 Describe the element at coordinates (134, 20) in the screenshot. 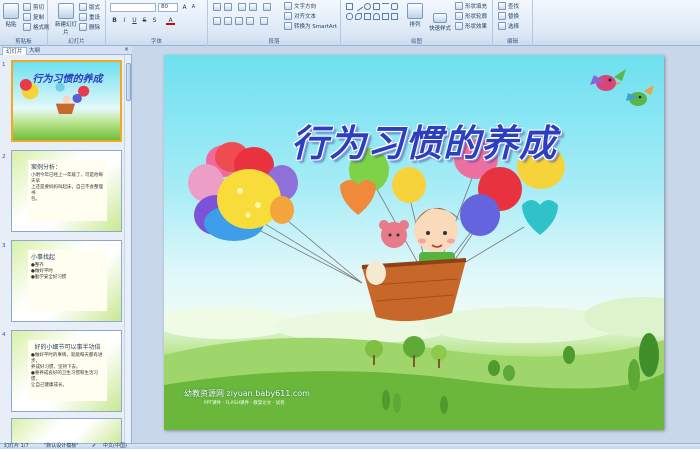

I see `underline-icon: U` at that location.